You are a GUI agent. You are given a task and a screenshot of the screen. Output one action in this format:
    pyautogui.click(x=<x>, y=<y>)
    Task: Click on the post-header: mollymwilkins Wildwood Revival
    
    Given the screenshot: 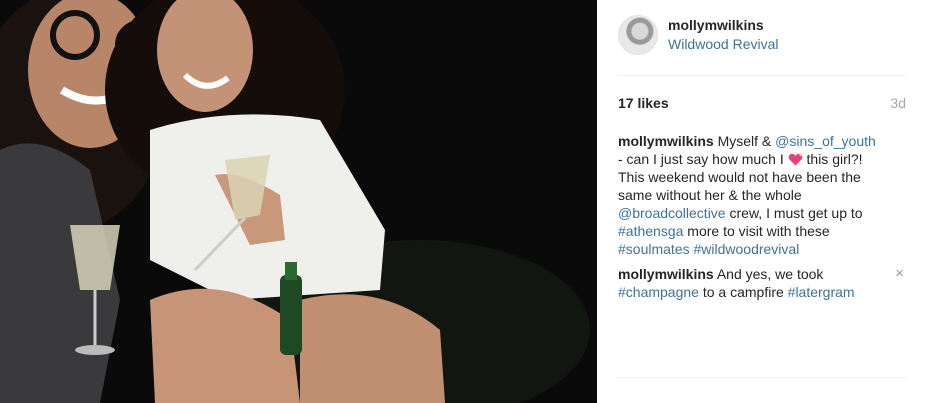 What is the action you would take?
    pyautogui.click(x=762, y=45)
    